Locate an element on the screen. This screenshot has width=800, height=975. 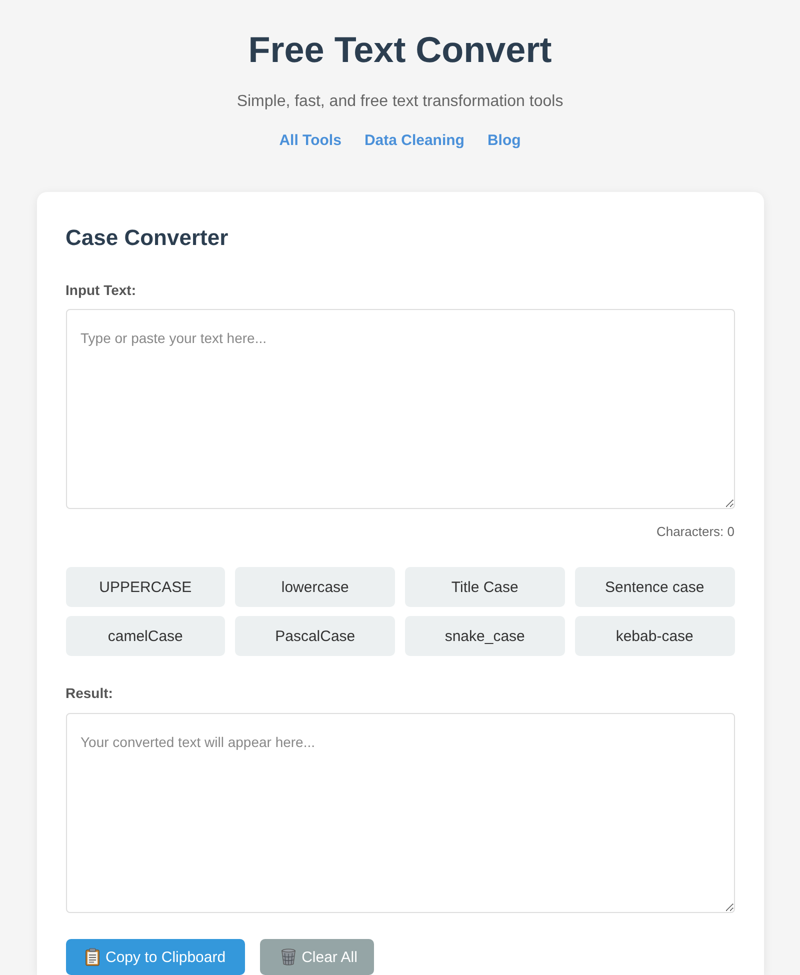
case-button: snake_case is located at coordinates (485, 636).